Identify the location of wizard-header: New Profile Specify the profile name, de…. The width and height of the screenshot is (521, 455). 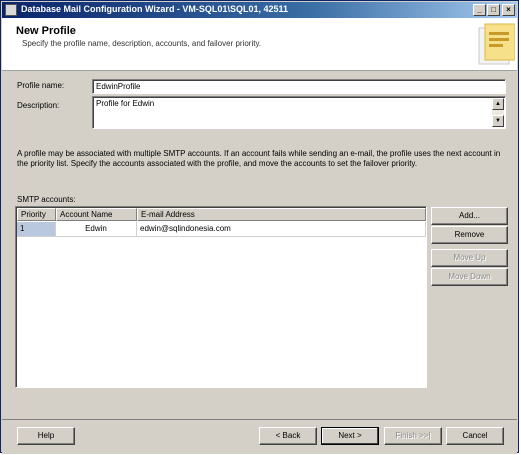
(259, 44).